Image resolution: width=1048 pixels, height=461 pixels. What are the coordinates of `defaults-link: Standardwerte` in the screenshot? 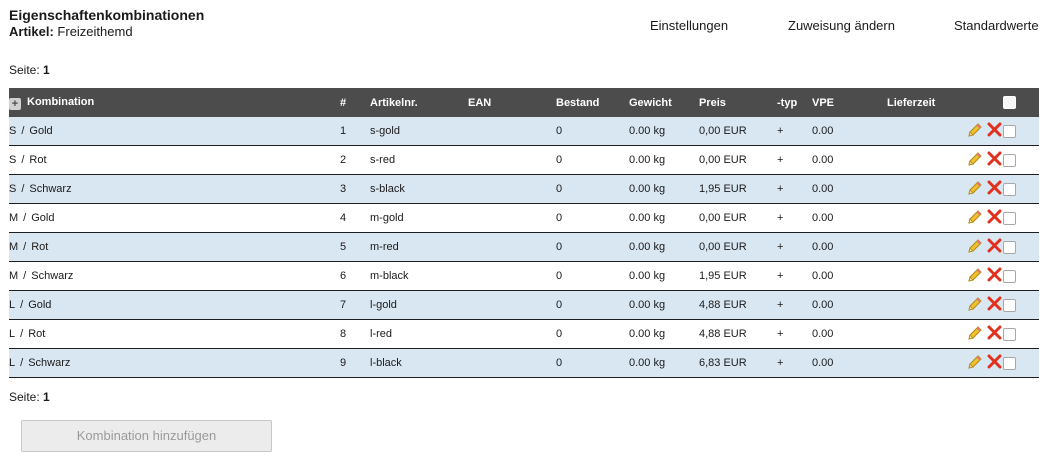 It's located at (996, 25).